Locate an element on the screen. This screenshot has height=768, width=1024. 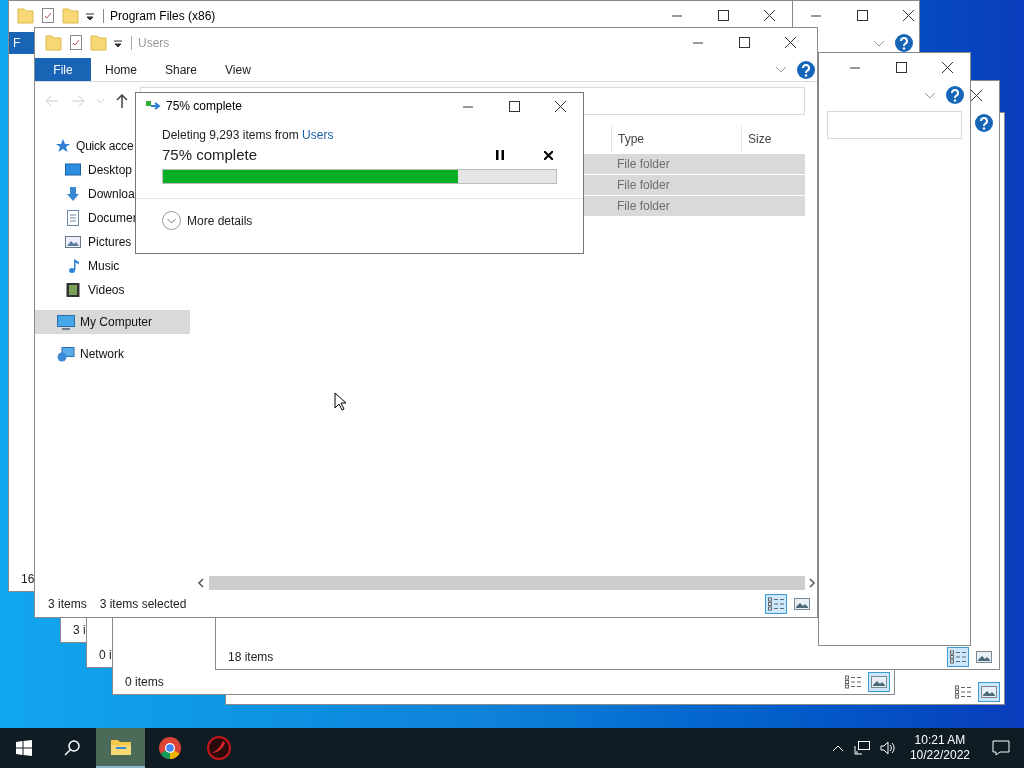
nav-label: My Computer is located at coordinates (116, 322).